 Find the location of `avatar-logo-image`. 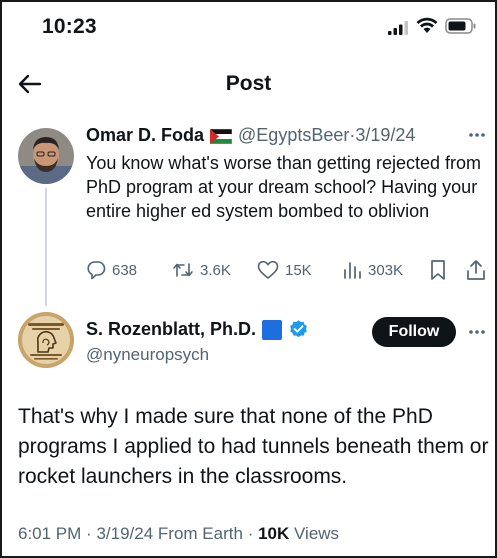

avatar-logo-image is located at coordinates (46, 340).